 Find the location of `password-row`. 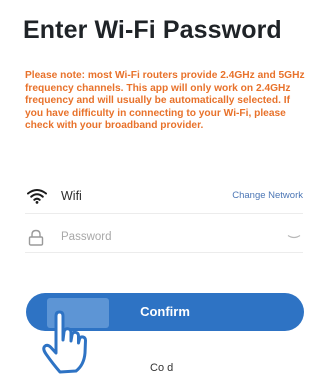

password-row is located at coordinates (164, 238).